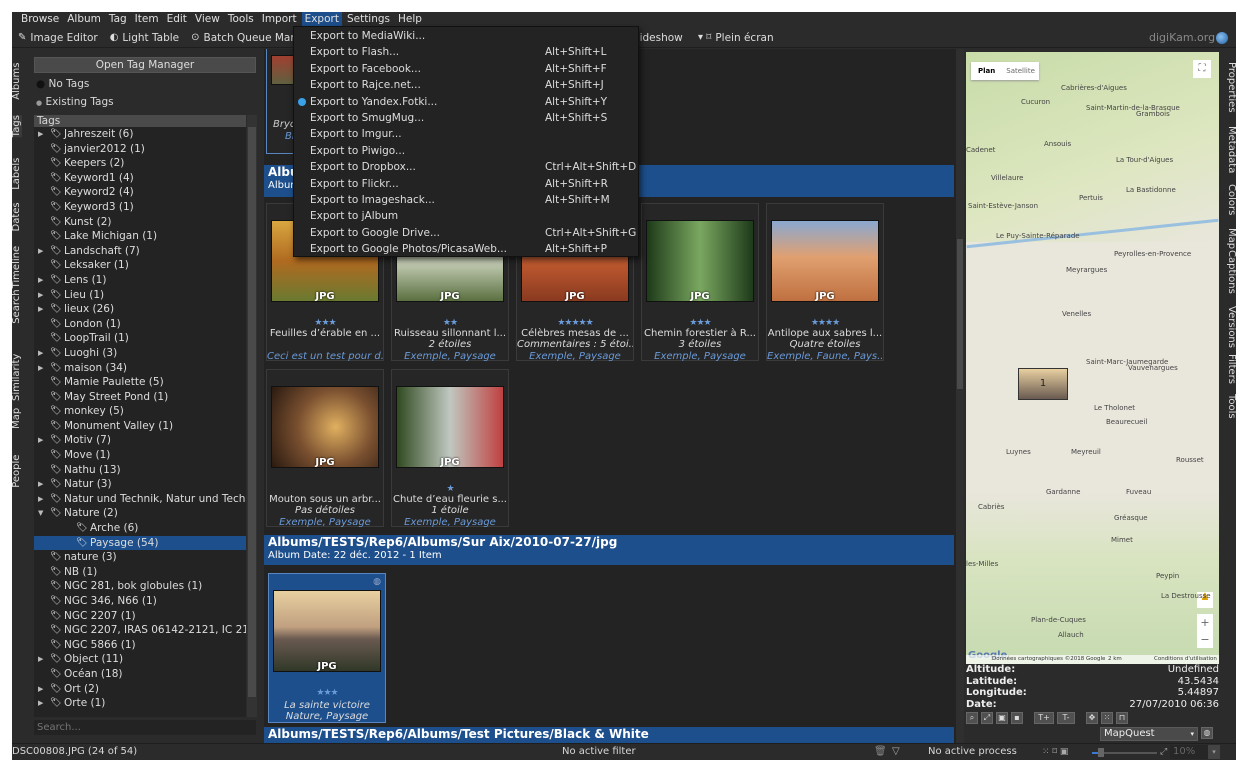 The height and width of the screenshot is (773, 1248). I want to click on tag-item: ▶ 🏷︎ Landschaft (7), so click(140, 251).